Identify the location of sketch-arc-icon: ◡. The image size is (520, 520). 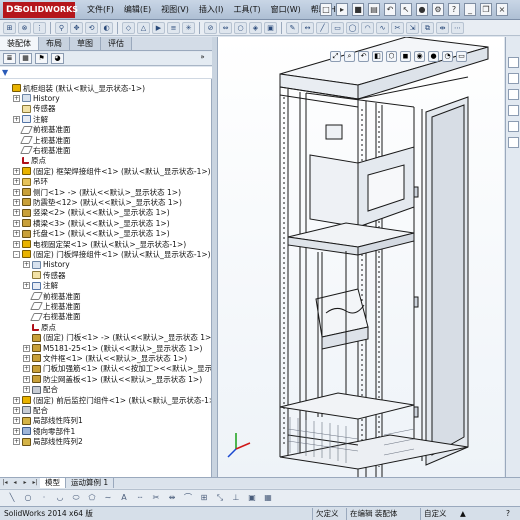
(60, 498).